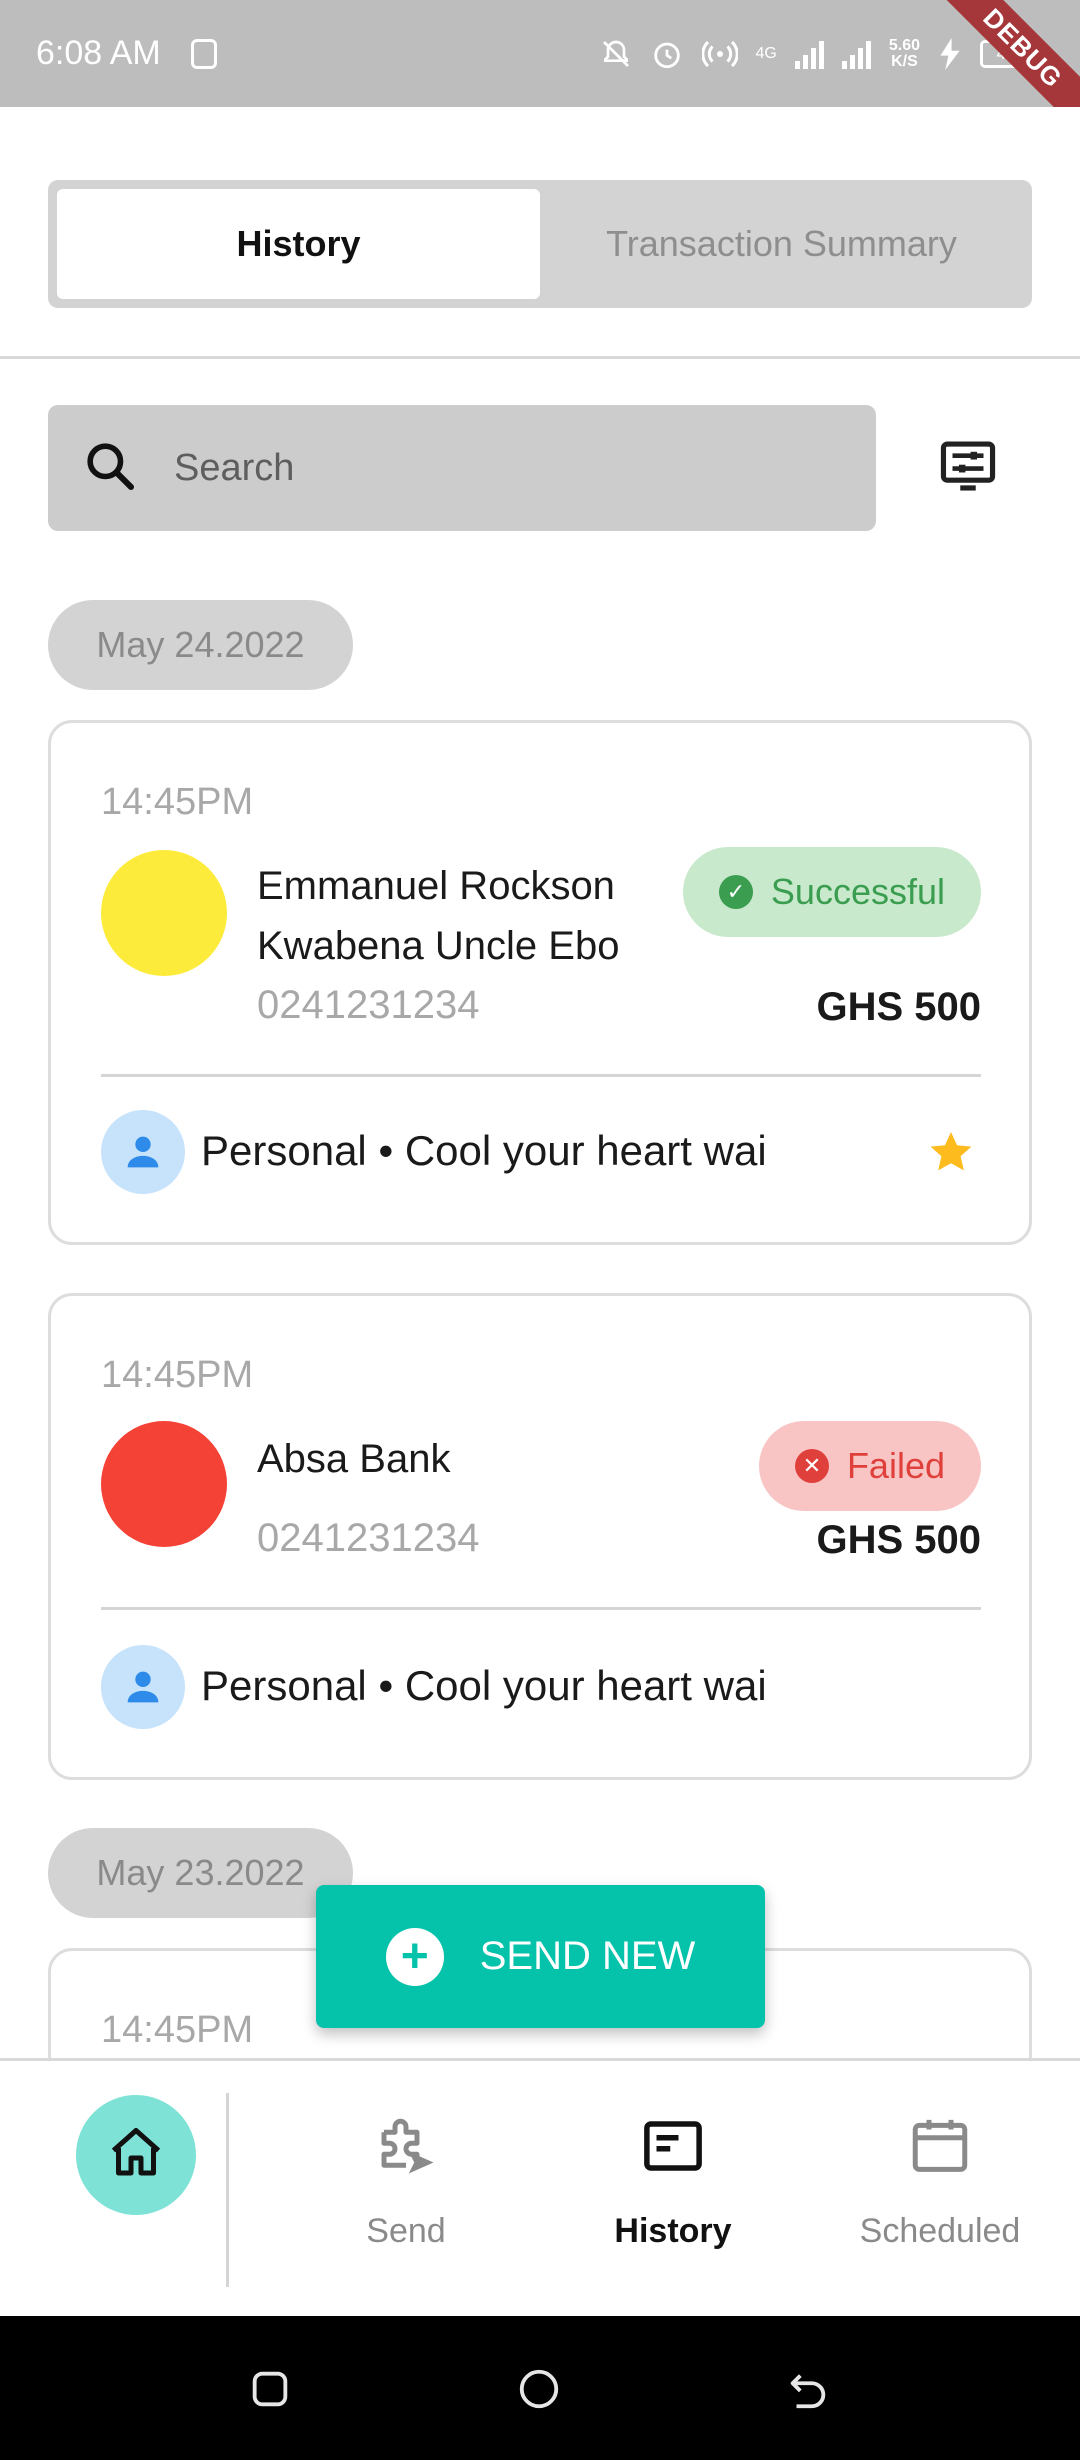 This screenshot has width=1080, height=2460. I want to click on filter-icon, so click(968, 468).